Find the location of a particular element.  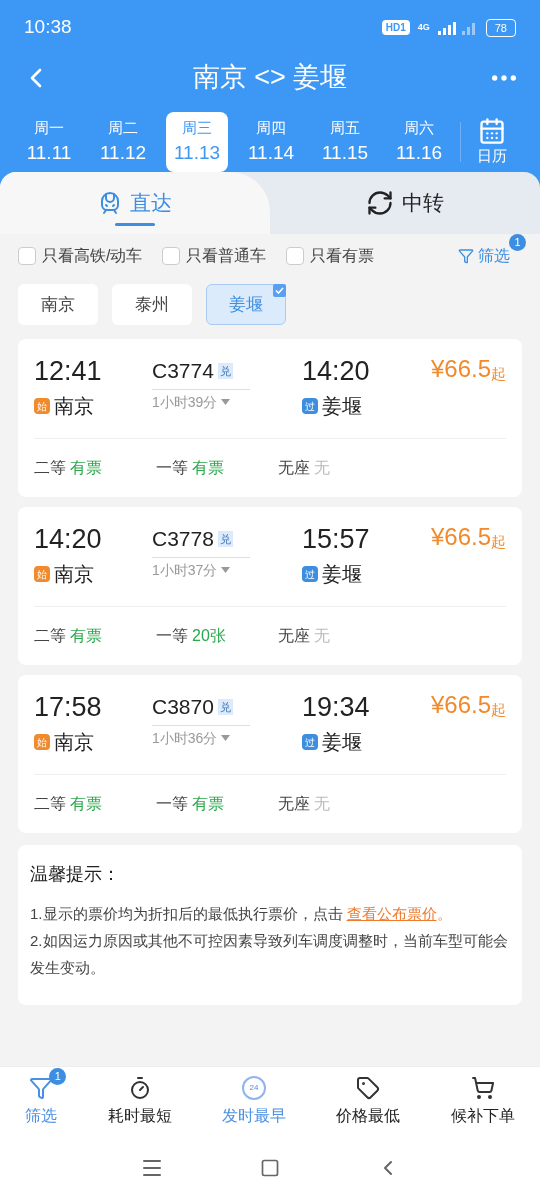

filter-icon is located at coordinates (466, 256).